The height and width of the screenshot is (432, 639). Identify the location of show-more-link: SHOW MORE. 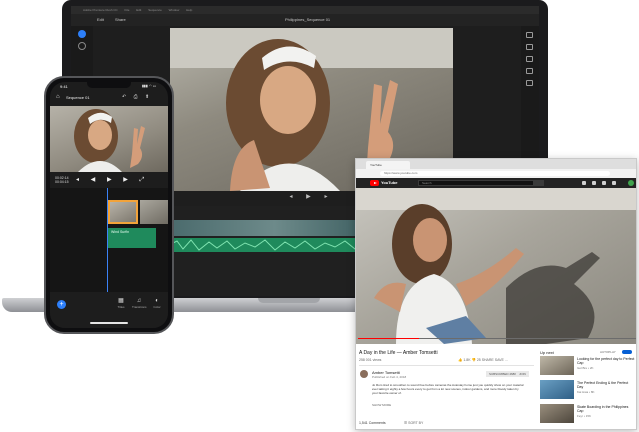
(381, 405).